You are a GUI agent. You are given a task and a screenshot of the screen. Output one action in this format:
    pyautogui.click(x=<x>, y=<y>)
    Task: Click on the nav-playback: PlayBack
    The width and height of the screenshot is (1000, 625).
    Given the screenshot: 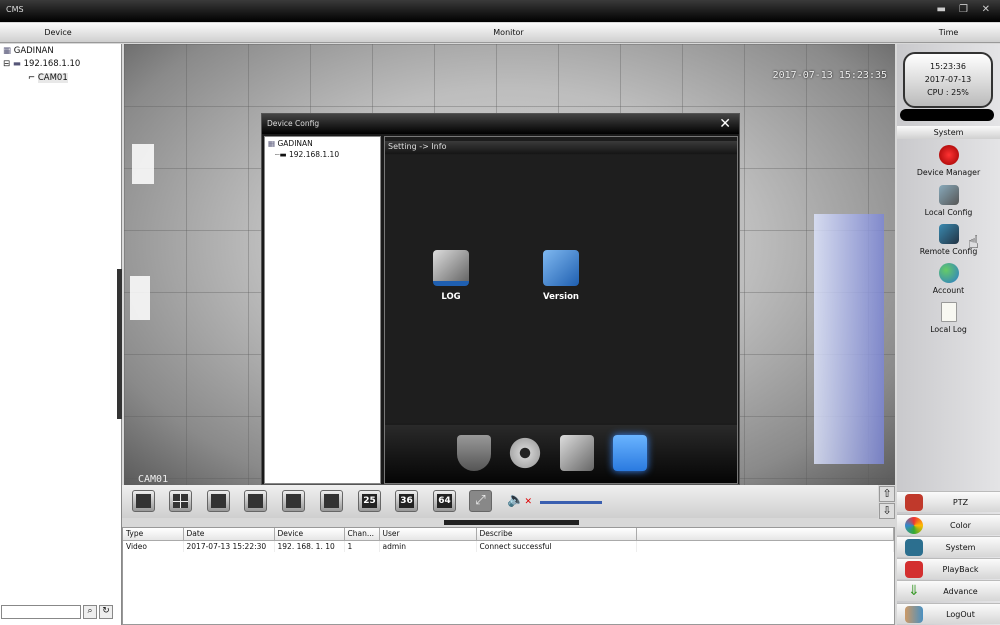 What is the action you would take?
    pyautogui.click(x=948, y=568)
    